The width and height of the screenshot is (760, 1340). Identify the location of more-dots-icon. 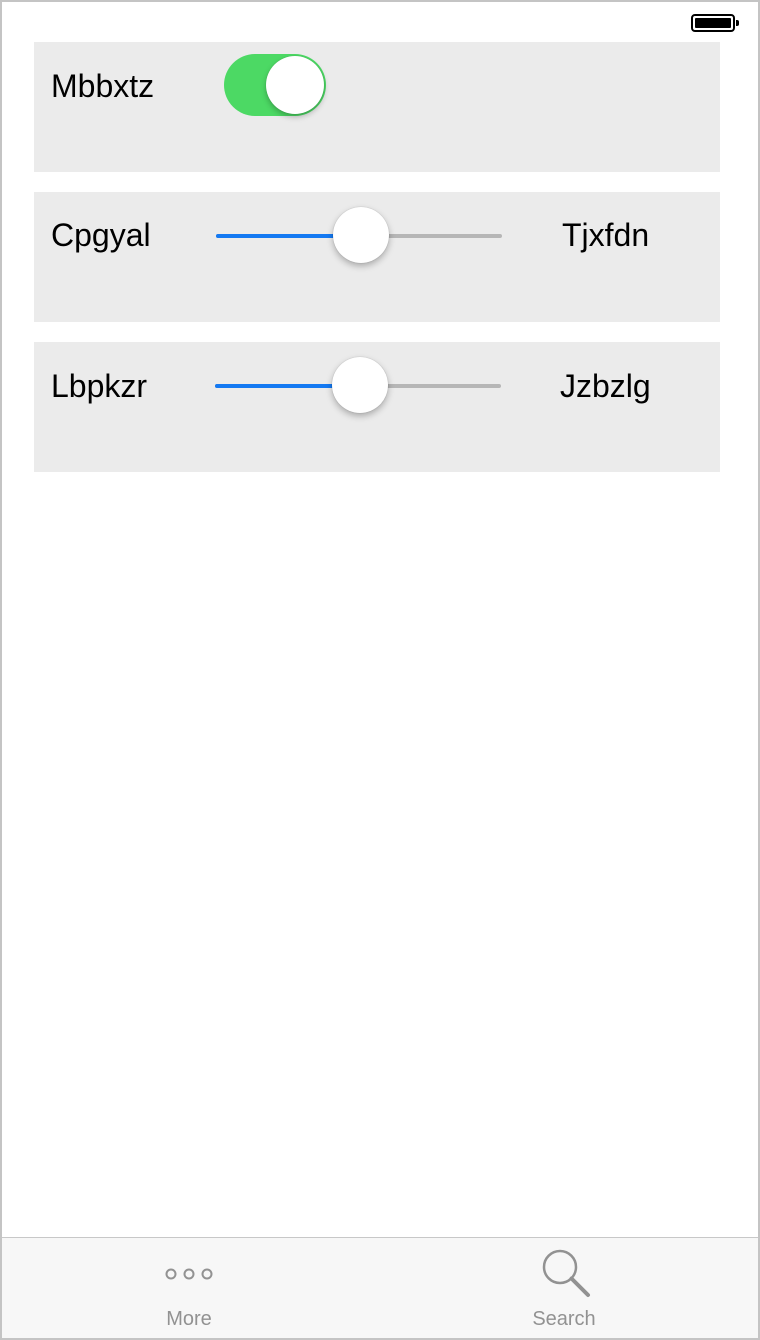
(189, 1276).